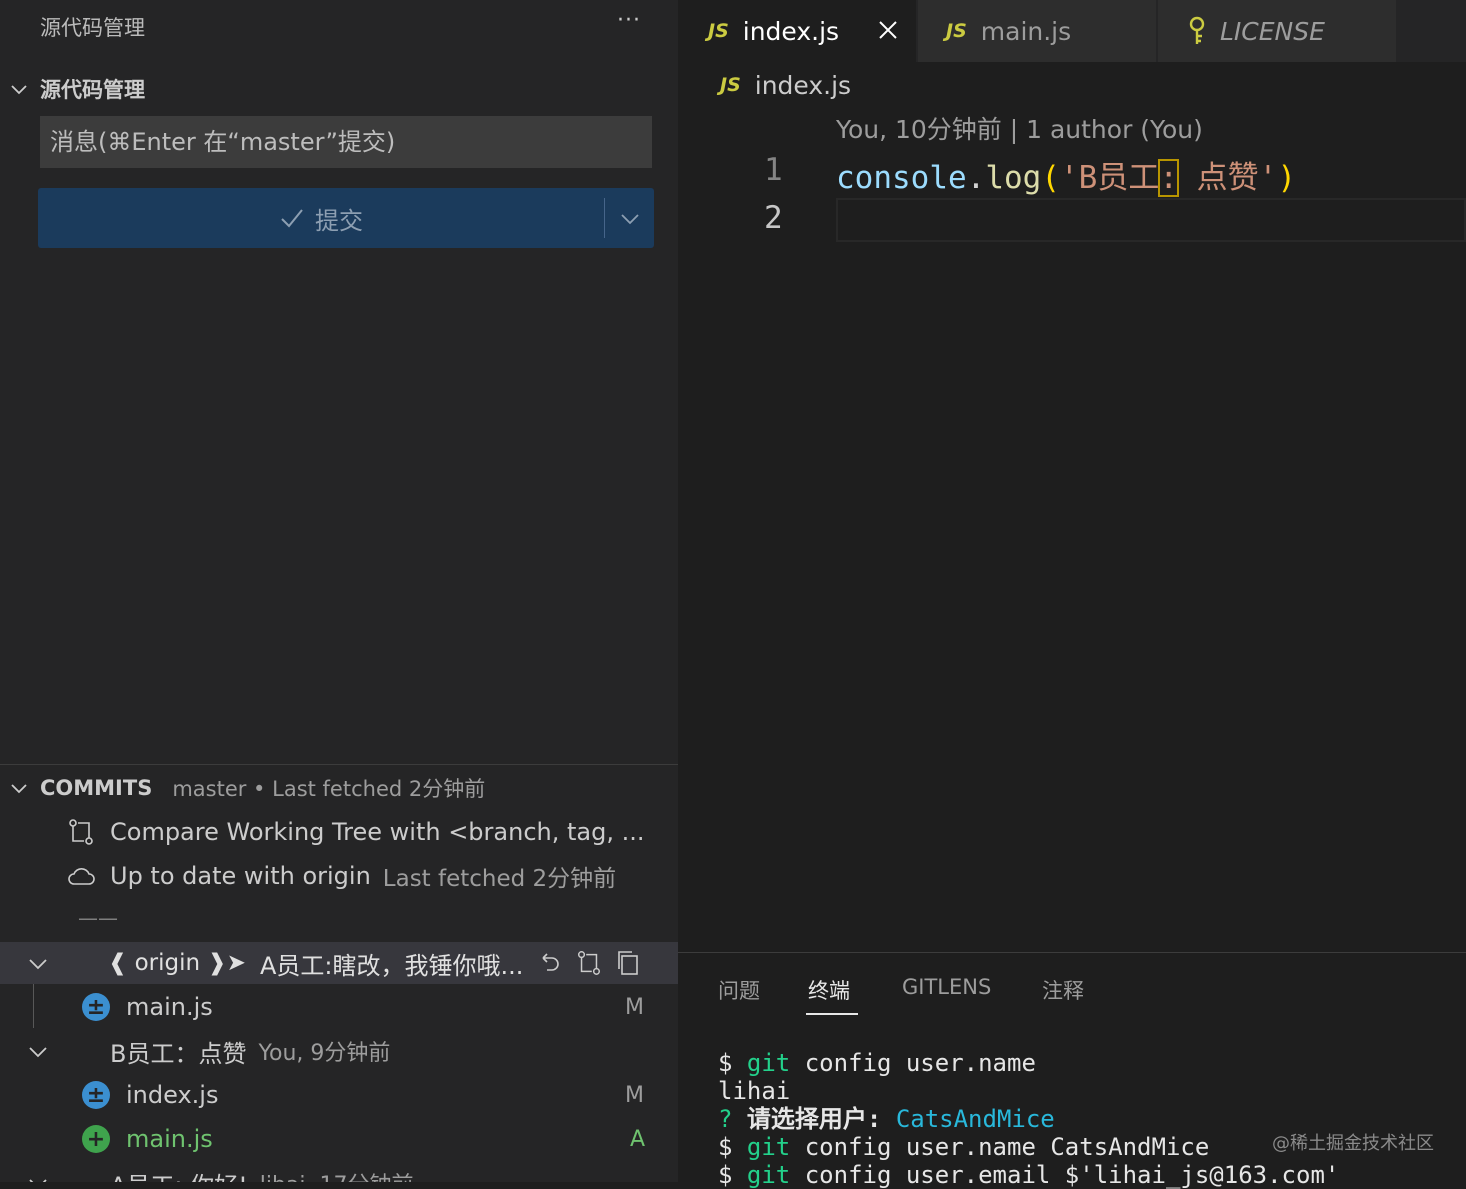  Describe the element at coordinates (638, 1139) in the screenshot. I see `file-status: A` at that location.